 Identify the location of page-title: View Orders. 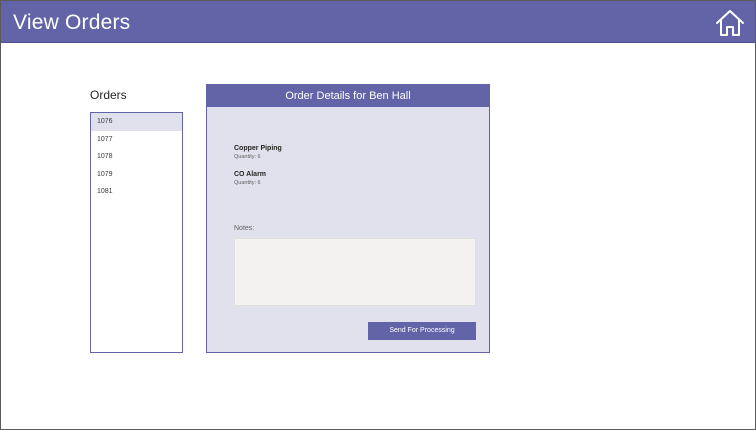
(72, 22).